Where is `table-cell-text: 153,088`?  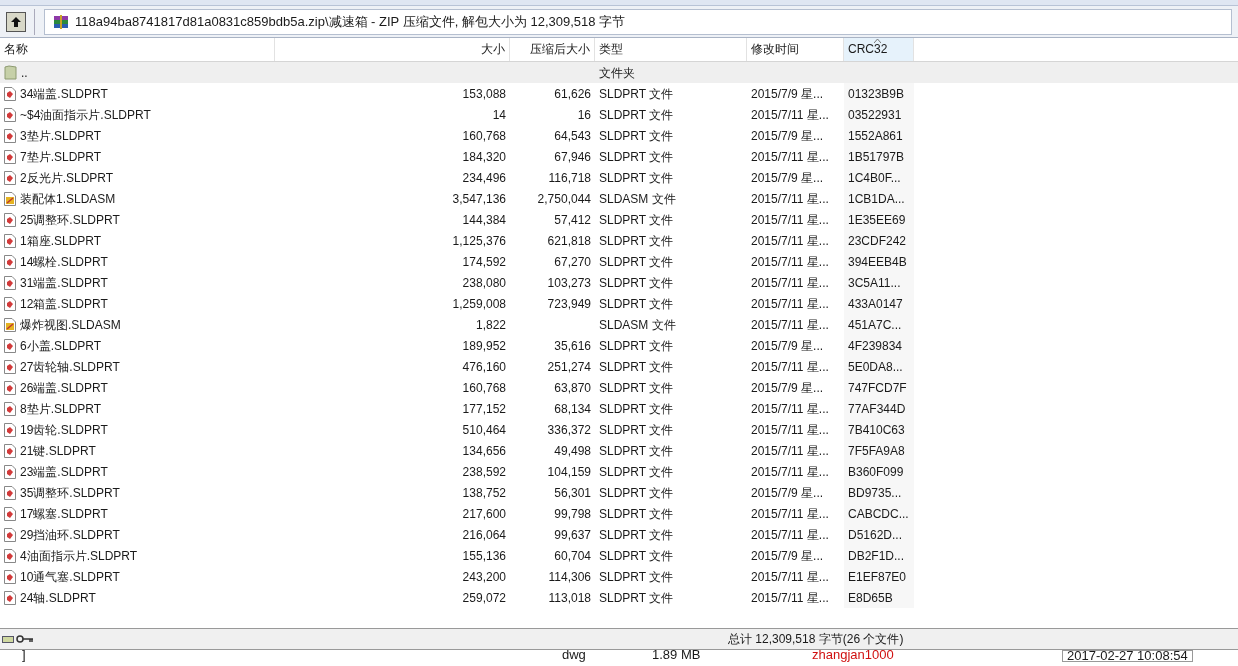
table-cell-text: 153,088 is located at coordinates (484, 94).